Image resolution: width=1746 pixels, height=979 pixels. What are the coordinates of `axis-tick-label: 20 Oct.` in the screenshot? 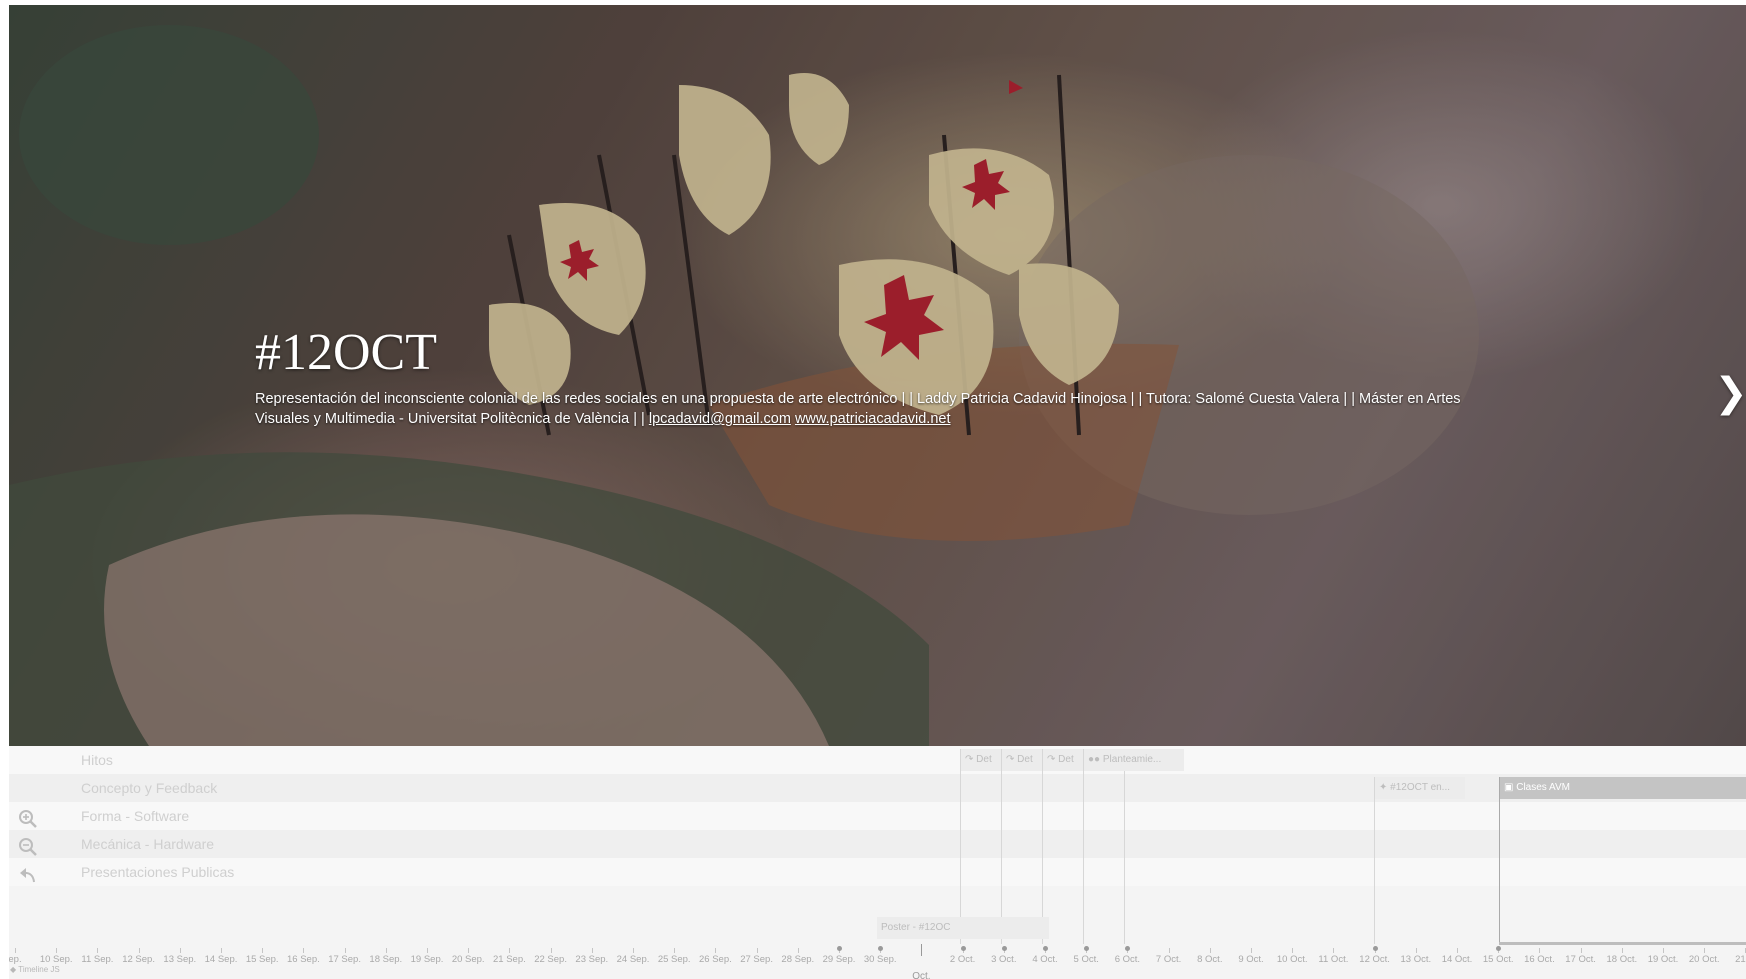 It's located at (1704, 959).